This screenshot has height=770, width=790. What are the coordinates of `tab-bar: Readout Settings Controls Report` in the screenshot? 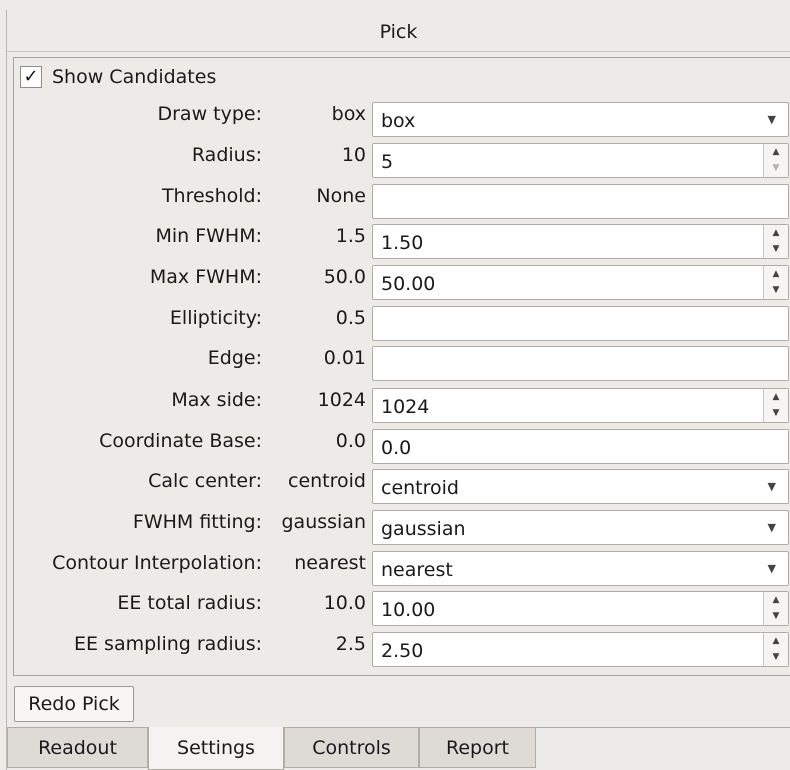 It's located at (398, 748).